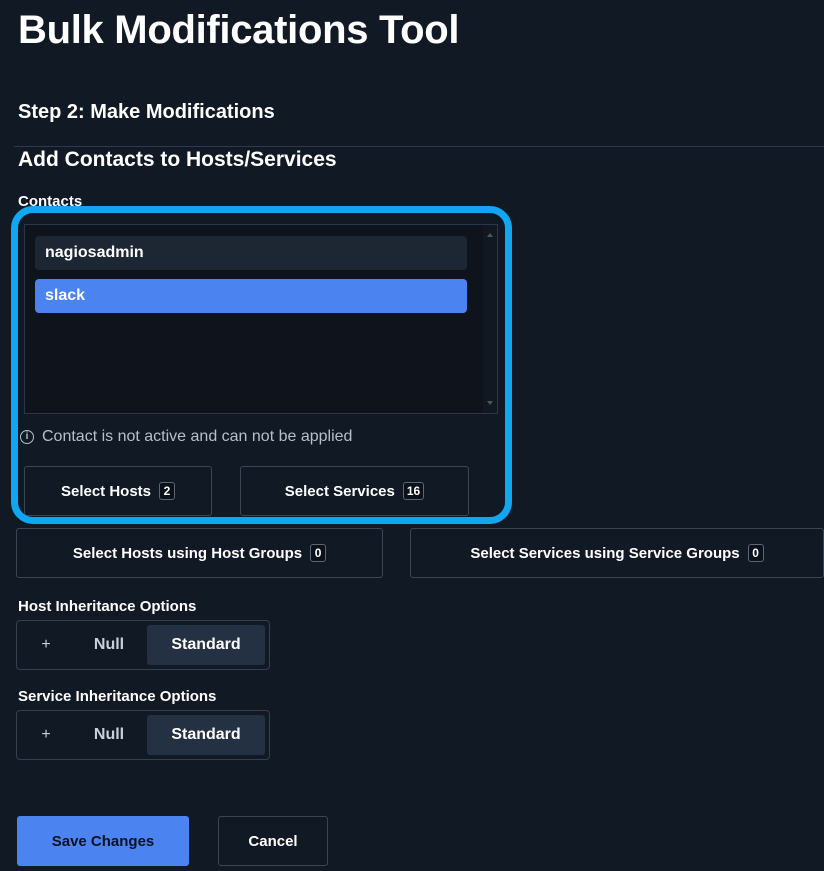  I want to click on host-inheritance-label: Host Inheritance Options, so click(107, 606).